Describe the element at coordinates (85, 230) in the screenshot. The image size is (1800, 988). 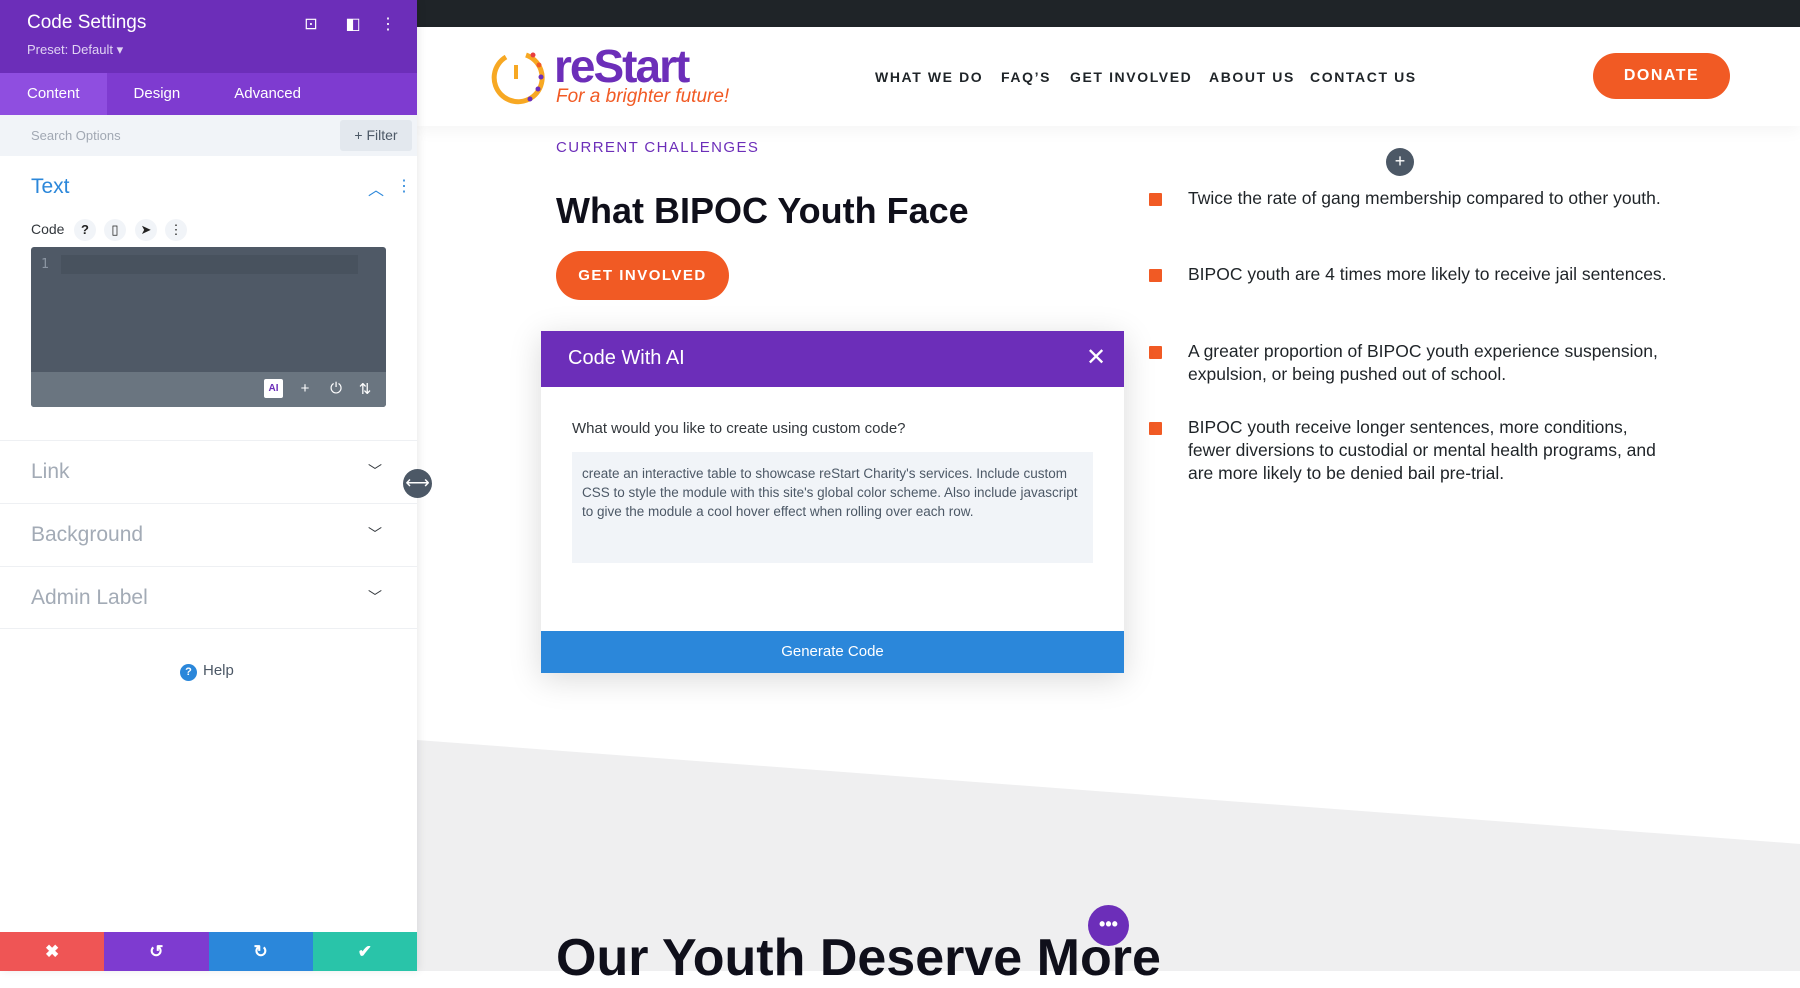
I see `help-icon: ?` at that location.